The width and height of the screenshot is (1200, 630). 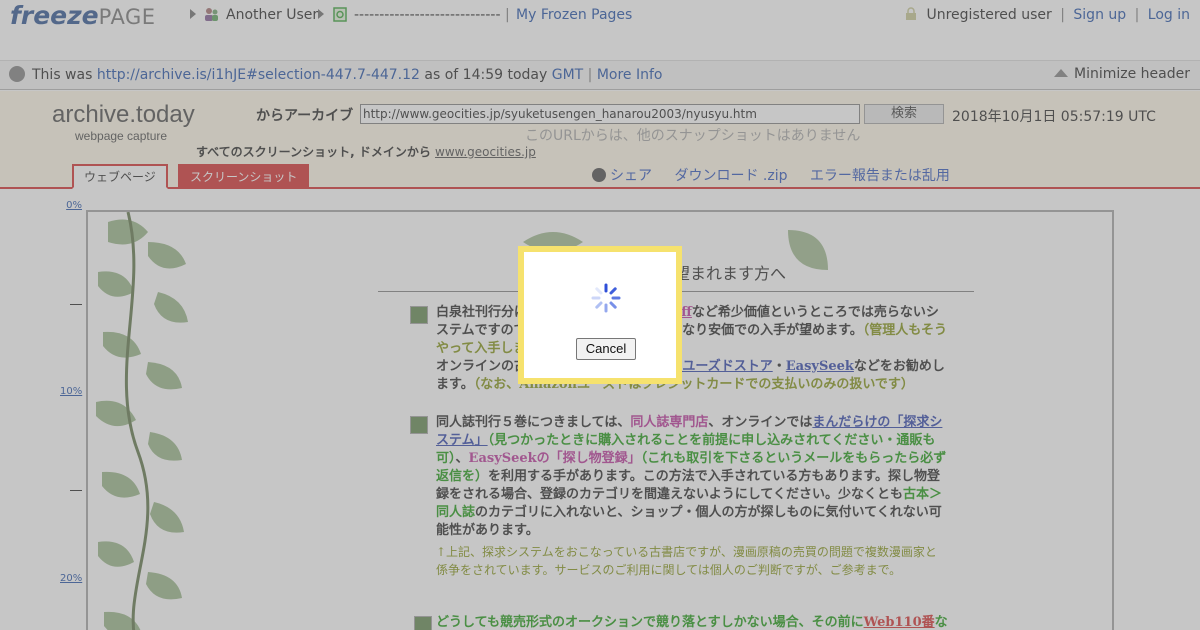 What do you see at coordinates (600, 315) in the screenshot?
I see `loading-dialog: Cancel` at bounding box center [600, 315].